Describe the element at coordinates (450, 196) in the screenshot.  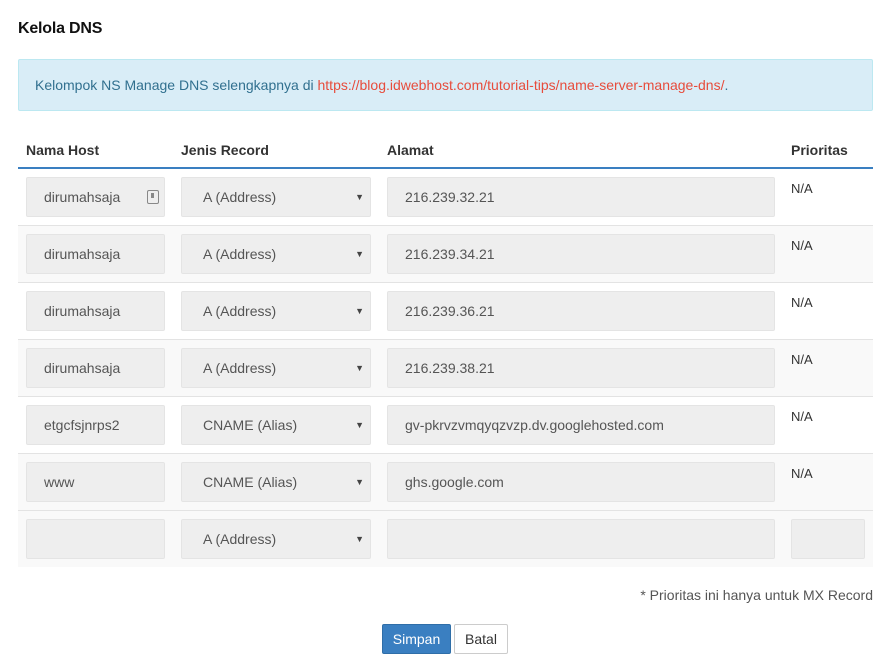
I see `address-value: 216.239.32.21` at that location.